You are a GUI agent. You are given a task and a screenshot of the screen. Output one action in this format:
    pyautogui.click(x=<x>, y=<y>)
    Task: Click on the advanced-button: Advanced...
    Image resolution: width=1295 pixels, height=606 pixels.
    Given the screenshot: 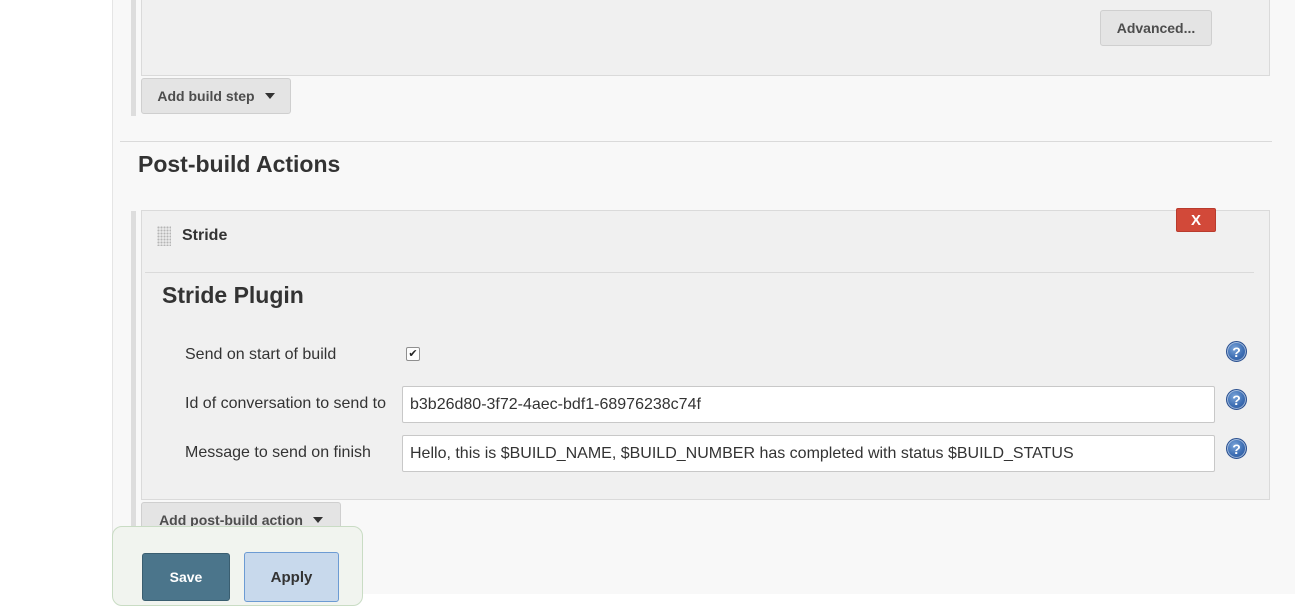 What is the action you would take?
    pyautogui.click(x=1156, y=28)
    